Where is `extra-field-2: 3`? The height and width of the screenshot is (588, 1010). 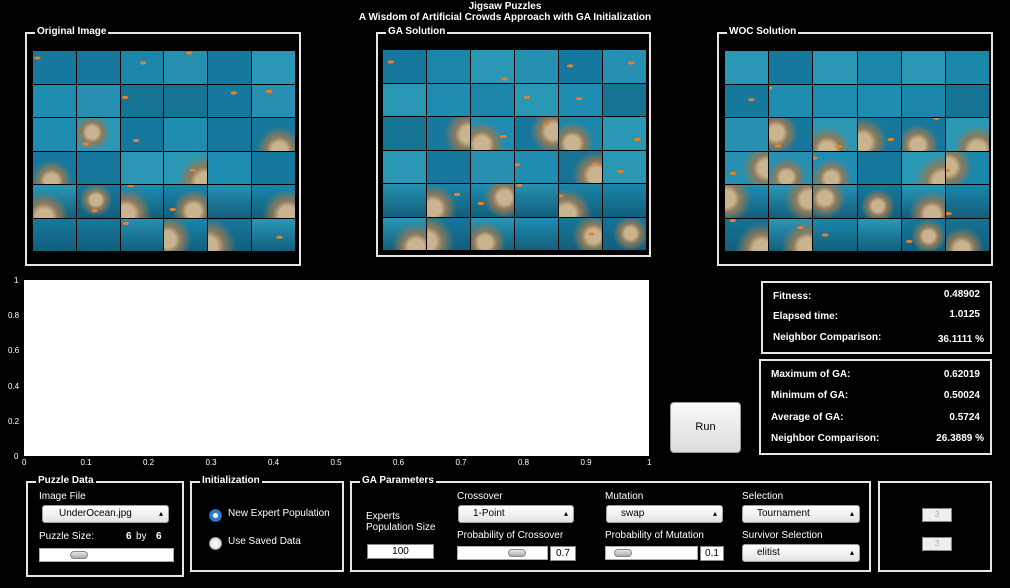
extra-field-2: 3 is located at coordinates (937, 544).